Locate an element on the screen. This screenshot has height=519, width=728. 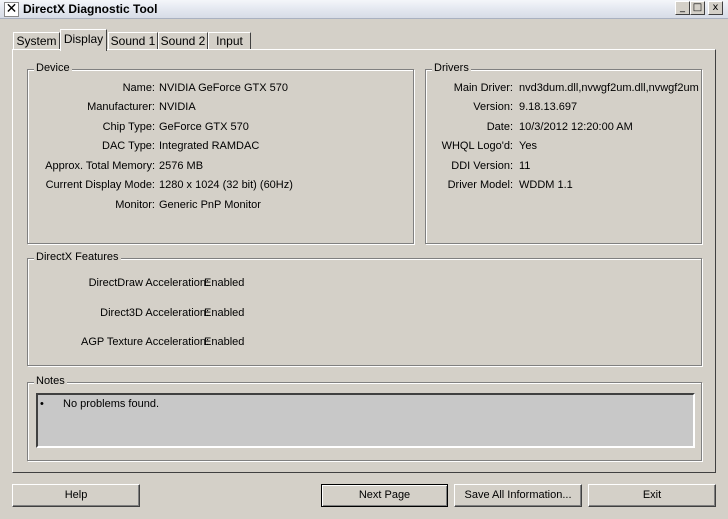
ddi-version-label: DDI Version: is located at coordinates (482, 166).